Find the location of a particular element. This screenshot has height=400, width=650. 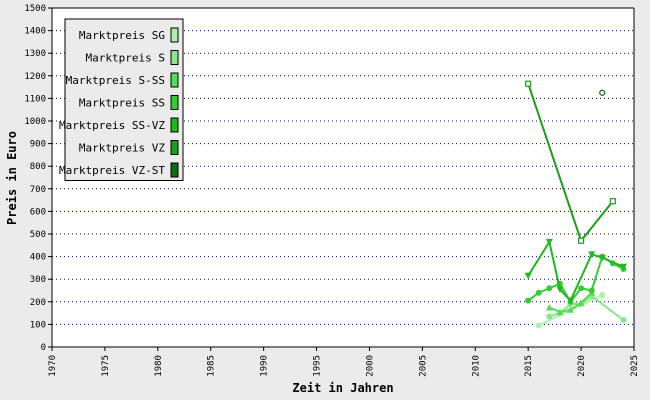

x-tick-label: 1985 is located at coordinates (212, 366).